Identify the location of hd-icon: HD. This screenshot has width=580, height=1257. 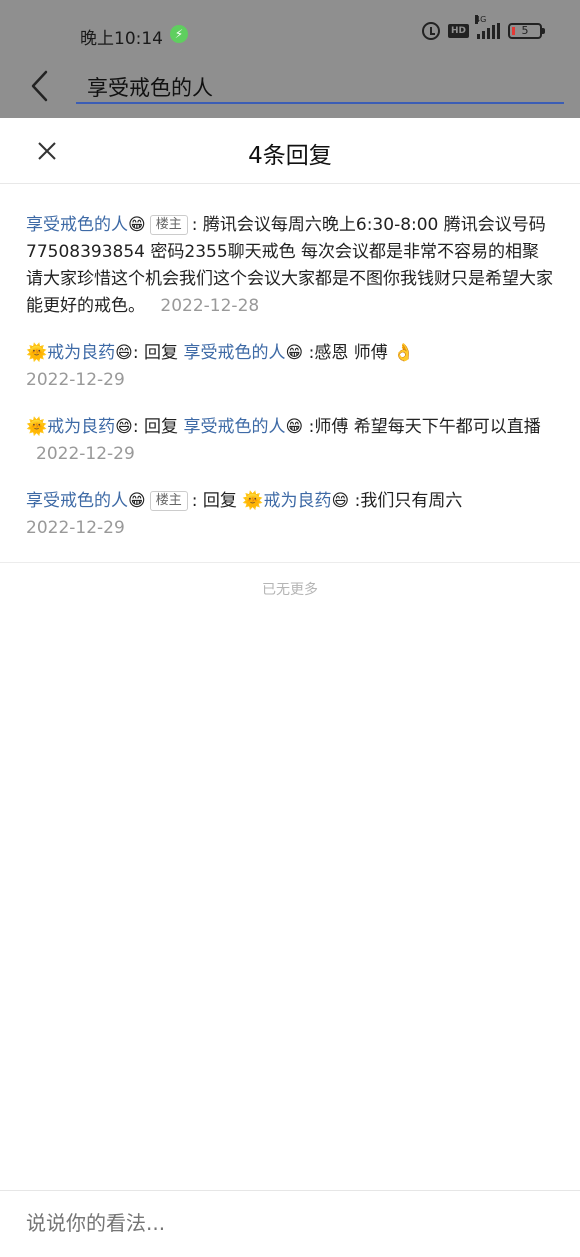
(458, 31).